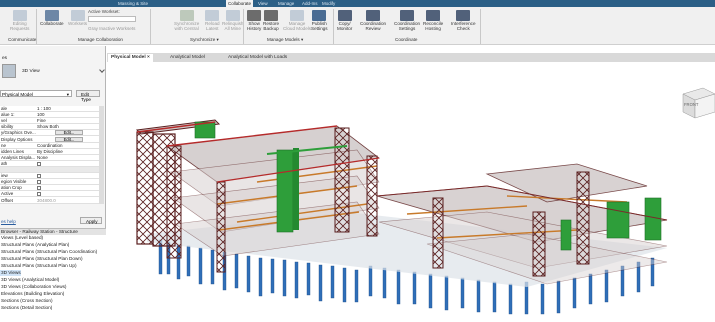 This screenshot has height=322, width=715. What do you see at coordinates (310, 3) in the screenshot?
I see `ribbon-tab: Add-Ins` at bounding box center [310, 3].